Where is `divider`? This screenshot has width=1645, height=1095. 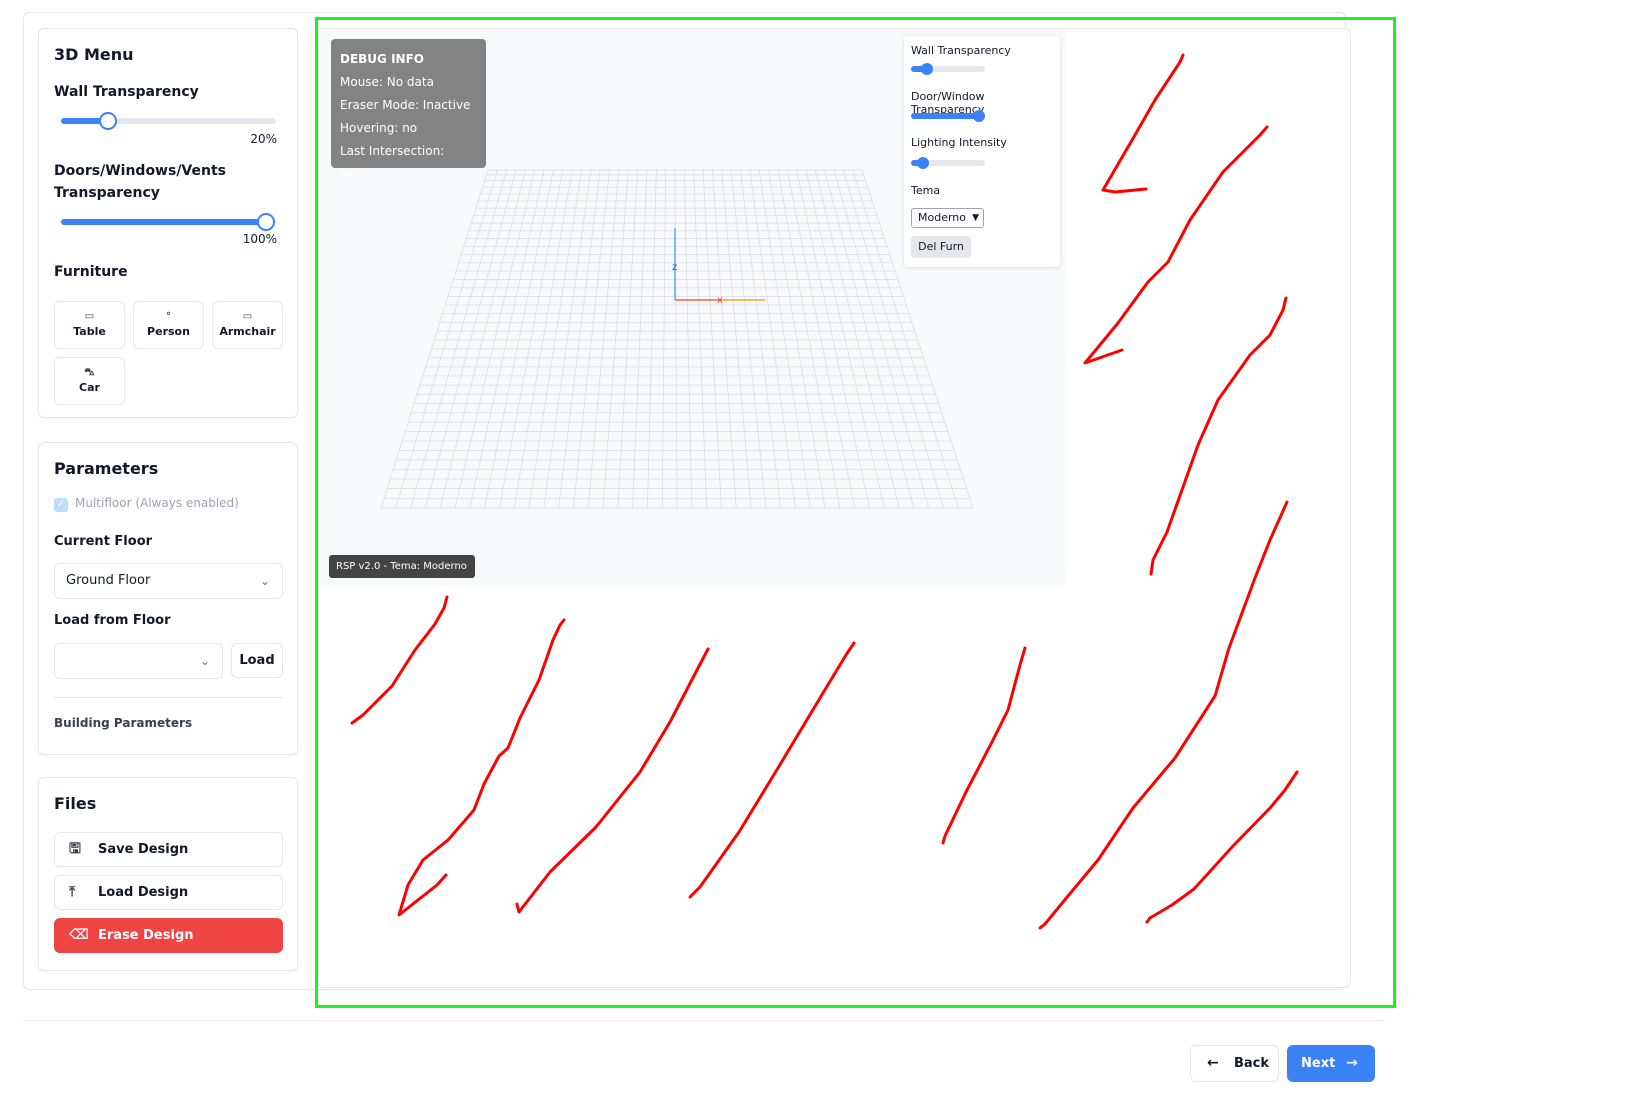 divider is located at coordinates (168, 697).